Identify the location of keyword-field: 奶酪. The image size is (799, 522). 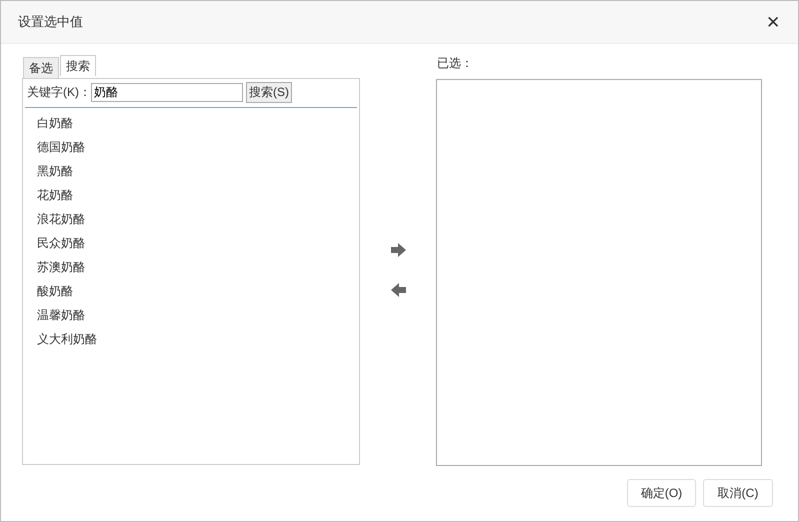
(167, 92).